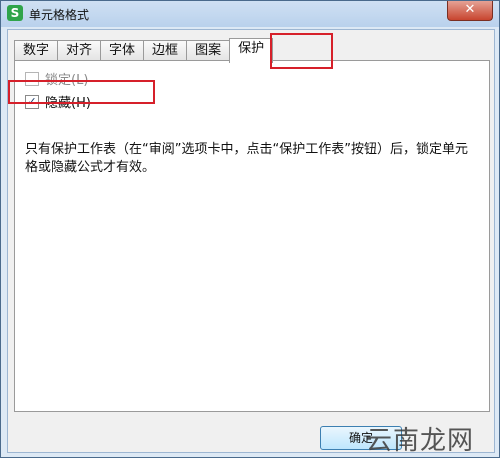  I want to click on tab-highlight-box, so click(301, 51).